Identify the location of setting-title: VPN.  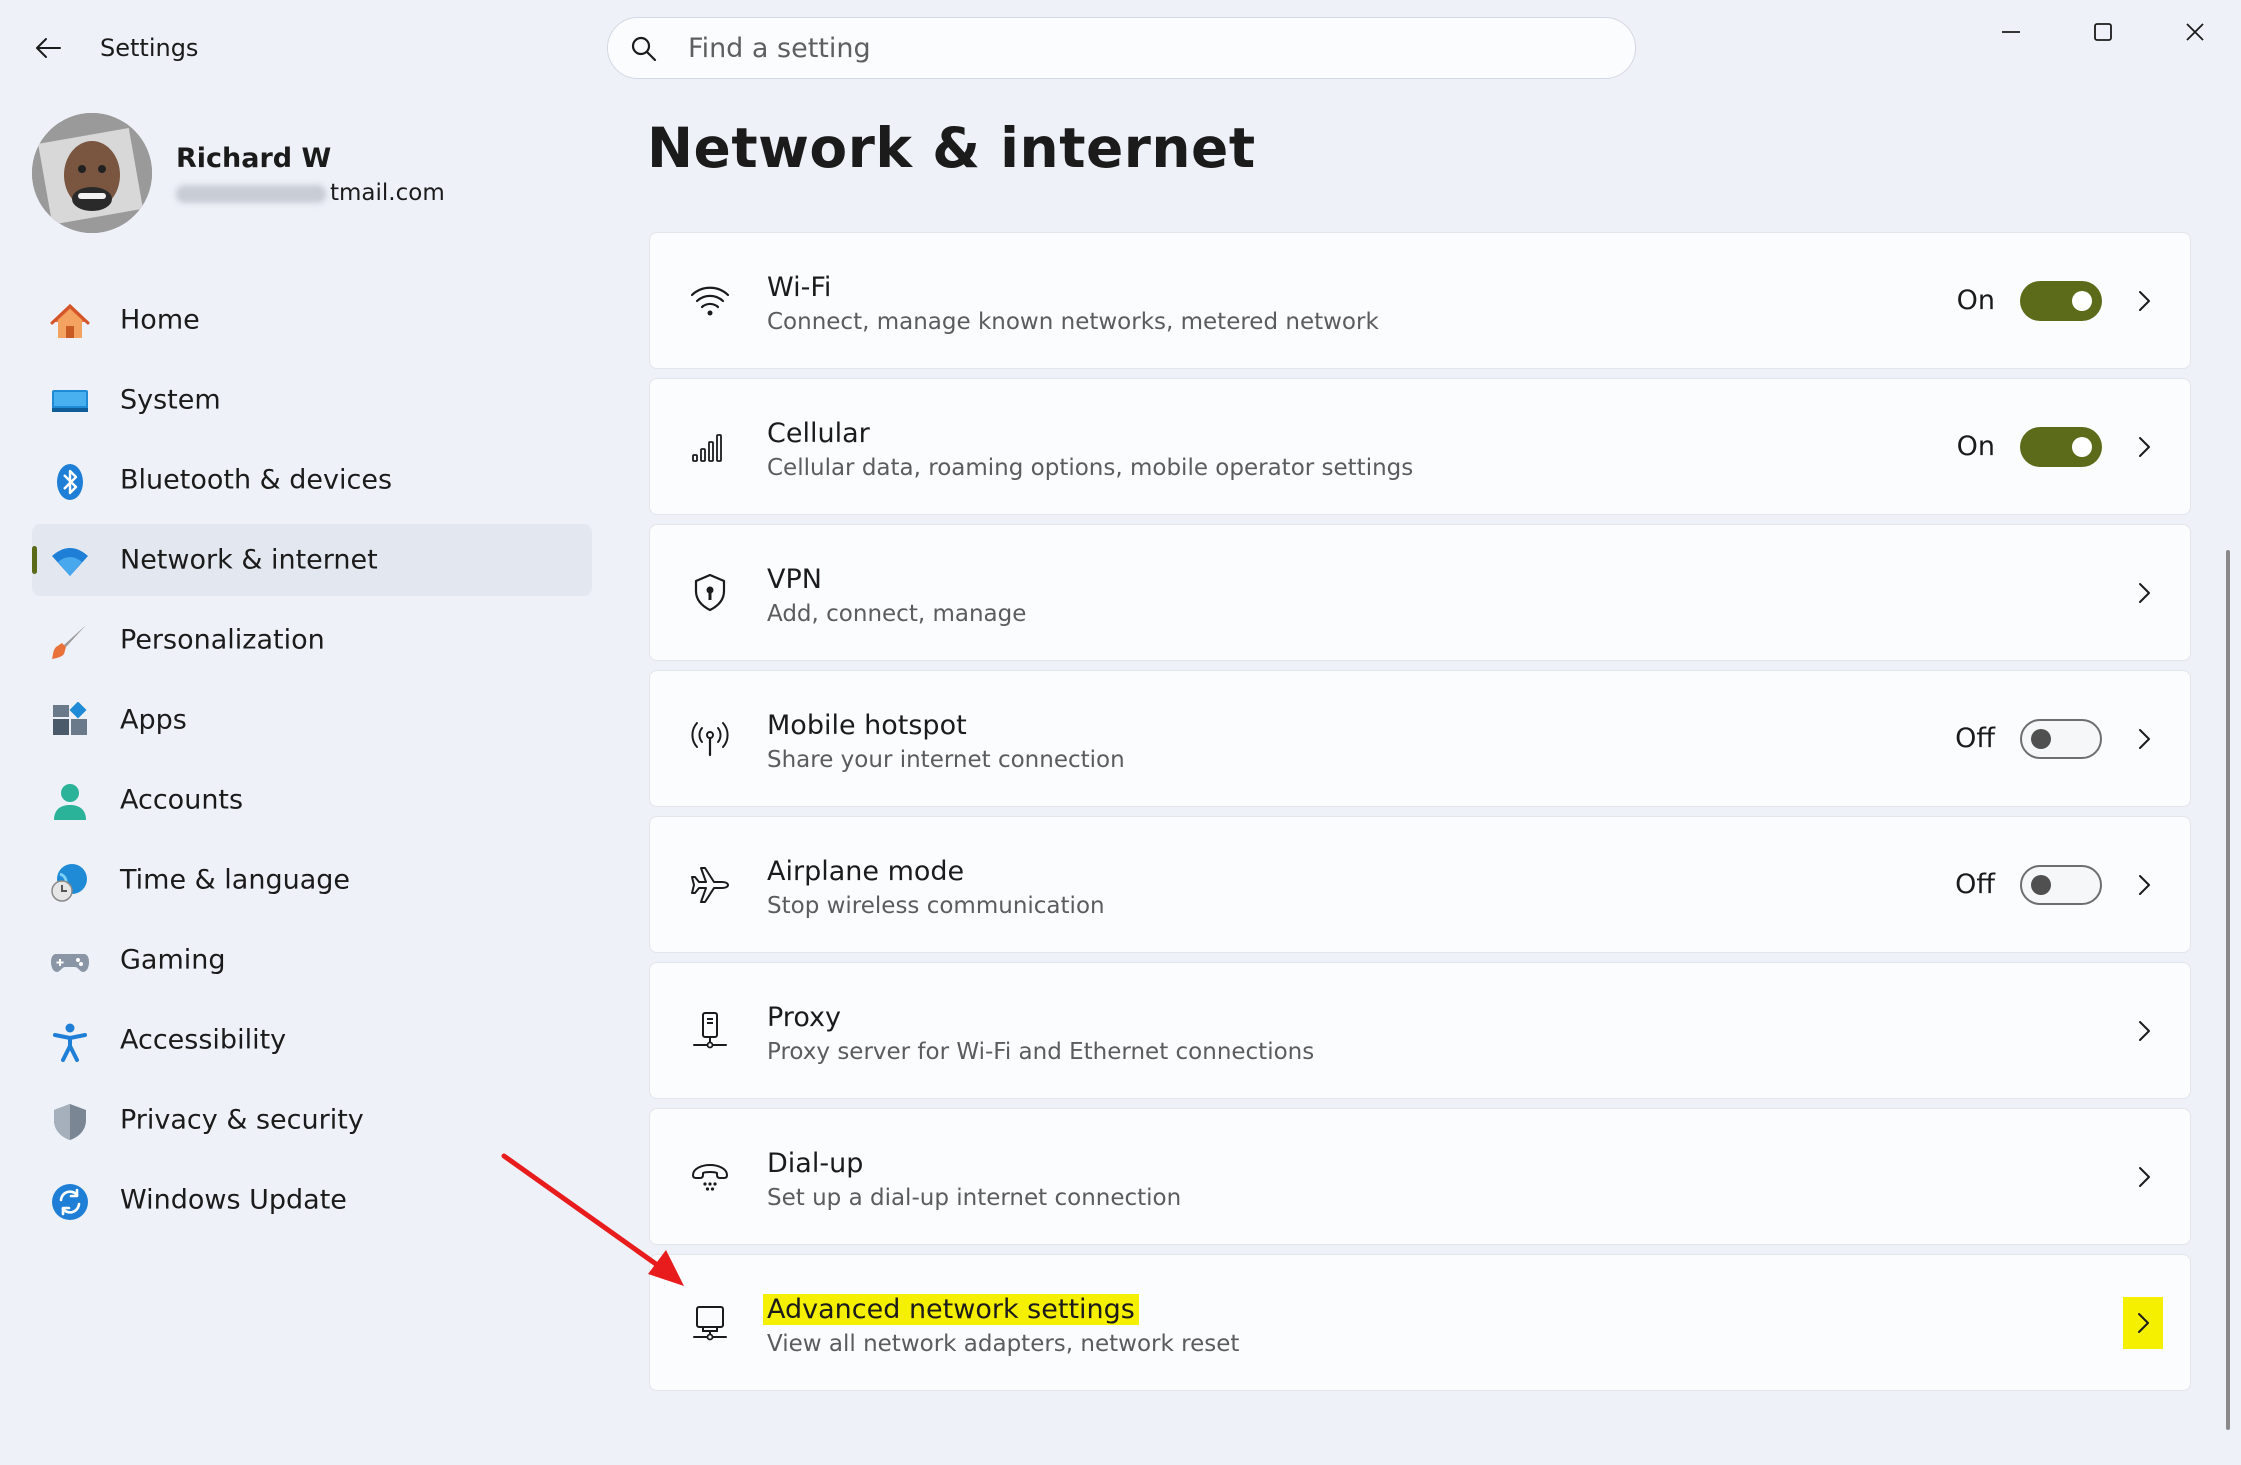
(794, 579).